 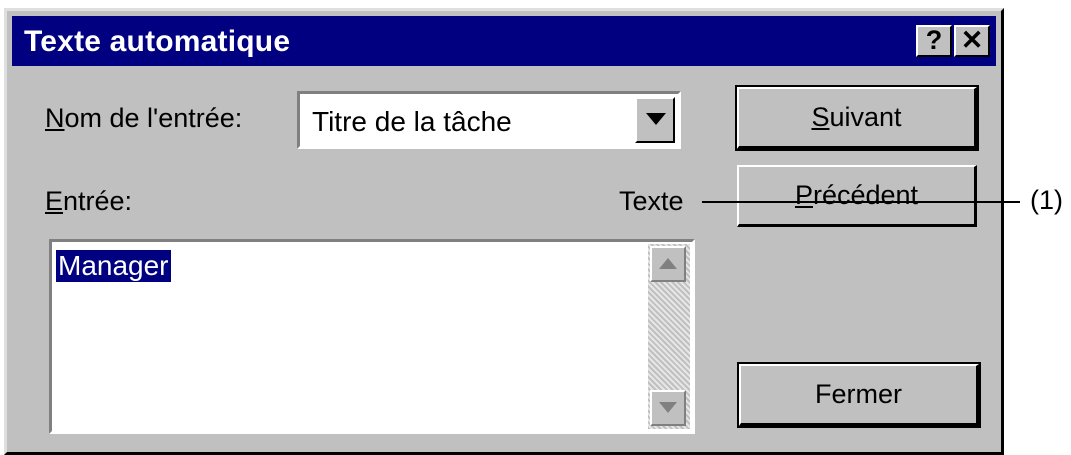 I want to click on close-dialog-button: Fermer, so click(x=859, y=395).